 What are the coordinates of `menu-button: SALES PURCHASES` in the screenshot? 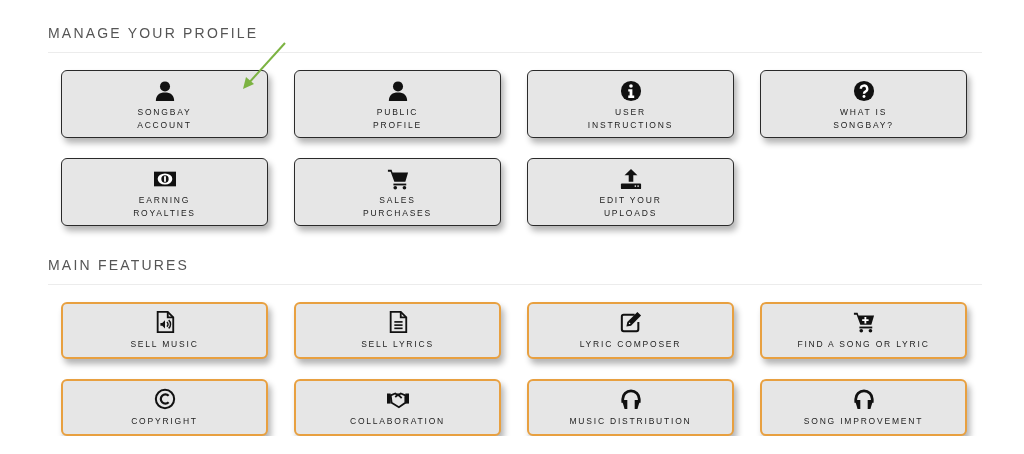 It's located at (397, 192).